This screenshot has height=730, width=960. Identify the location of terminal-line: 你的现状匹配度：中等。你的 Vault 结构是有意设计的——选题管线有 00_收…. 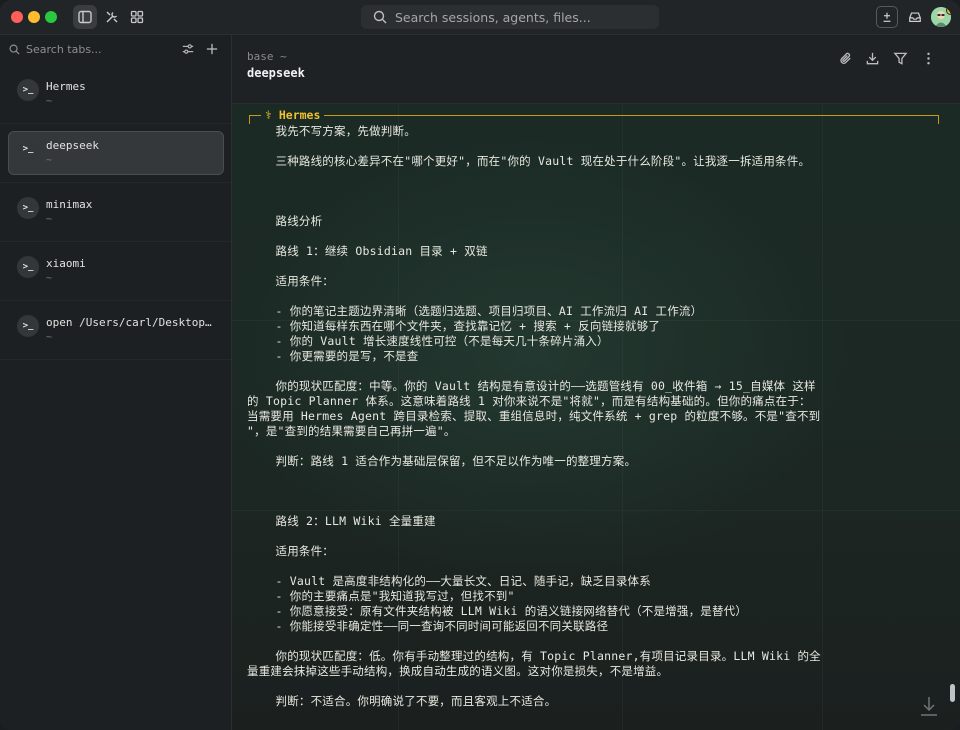
(531, 386).